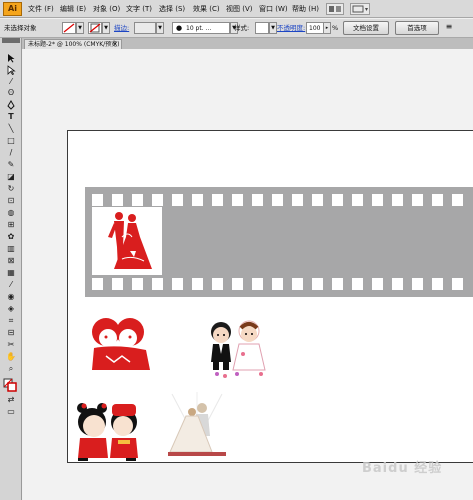 This screenshot has height=500, width=473. What do you see at coordinates (11, 82) in the screenshot?
I see `magic-wand-icon: ⁄` at bounding box center [11, 82].